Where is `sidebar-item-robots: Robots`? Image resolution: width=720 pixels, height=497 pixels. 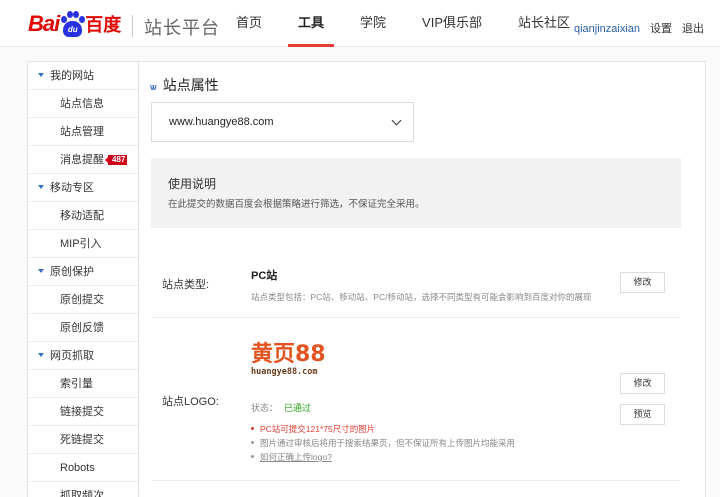 sidebar-item-robots: Robots is located at coordinates (83, 468).